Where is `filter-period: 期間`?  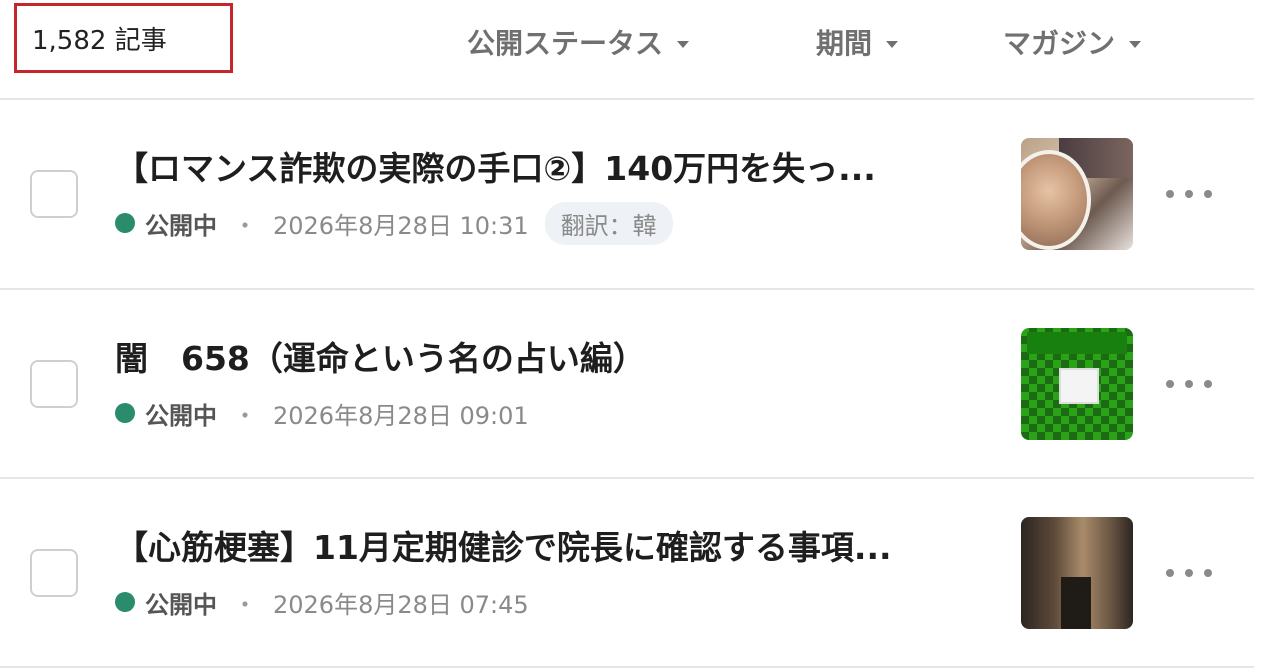
filter-period: 期間 is located at coordinates (857, 42).